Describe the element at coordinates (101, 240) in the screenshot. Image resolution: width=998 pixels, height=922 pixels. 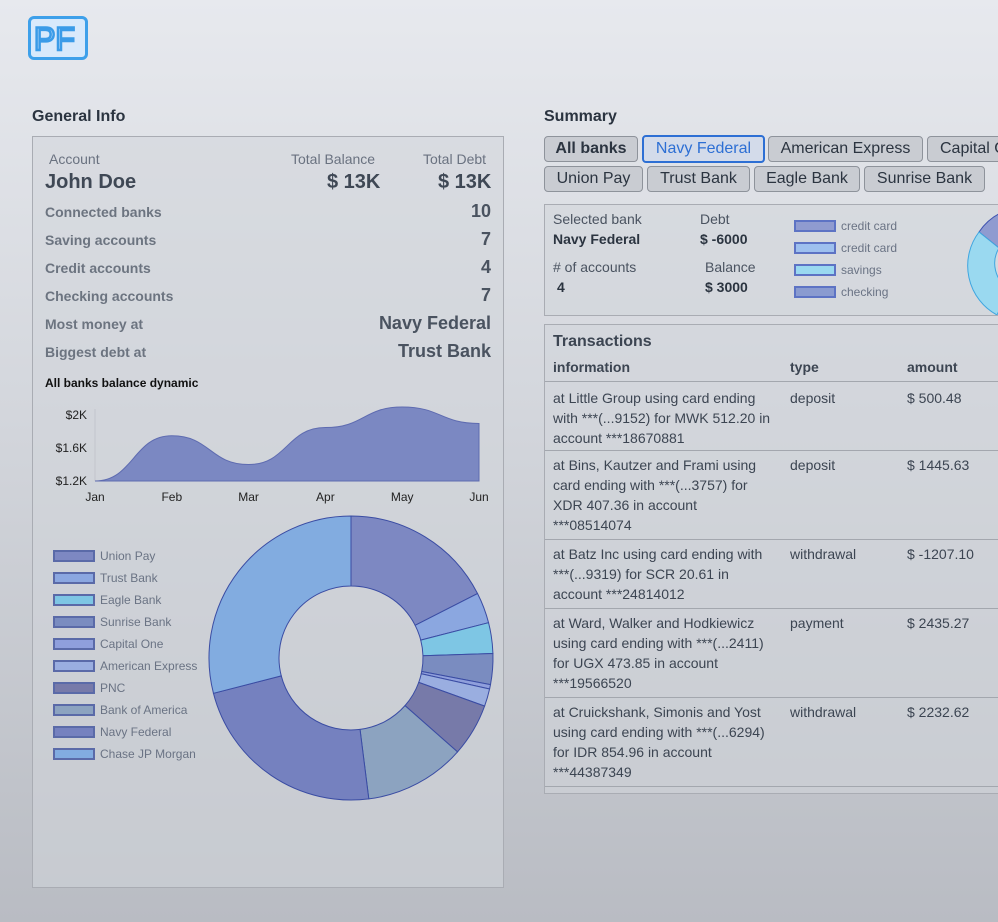
I see `info-label: Saving accounts` at that location.